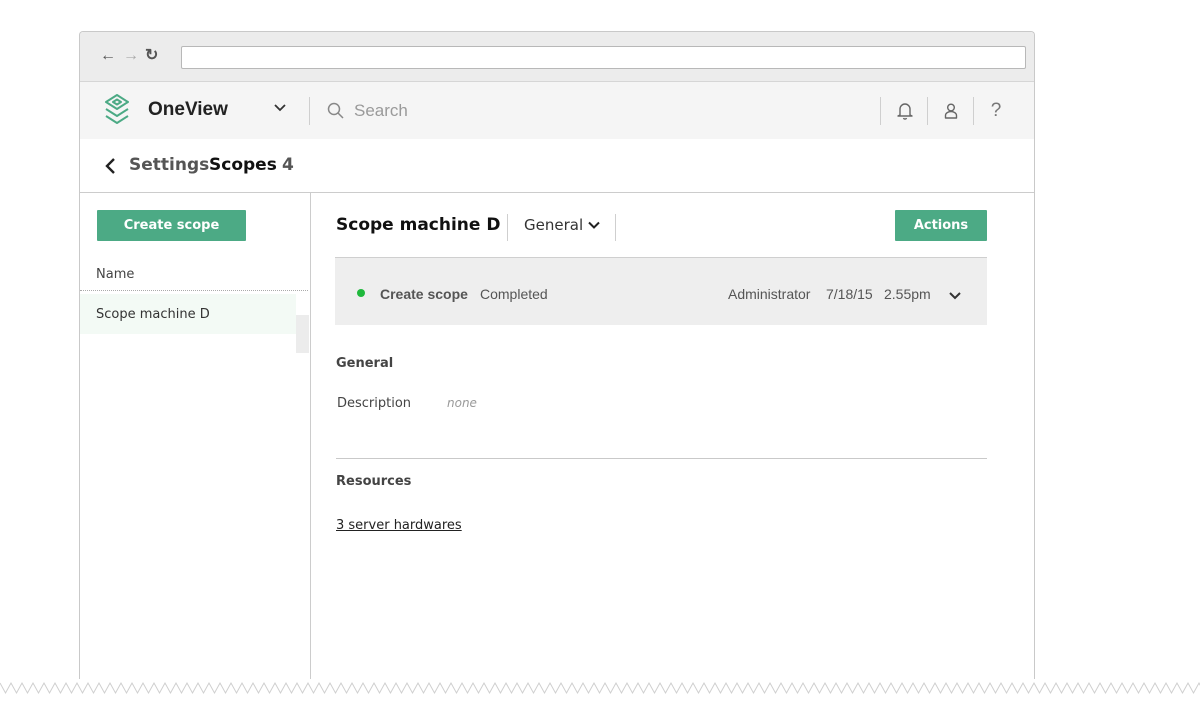 This screenshot has height=721, width=1200. Describe the element at coordinates (905, 111) in the screenshot. I see `bell-icon` at that location.